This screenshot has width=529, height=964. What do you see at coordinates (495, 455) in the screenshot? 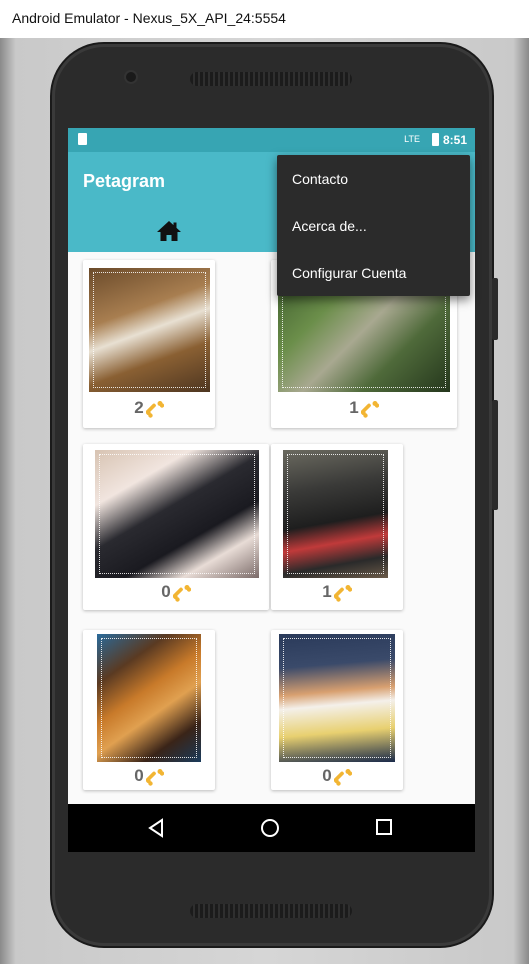
I see `volume-button` at bounding box center [495, 455].